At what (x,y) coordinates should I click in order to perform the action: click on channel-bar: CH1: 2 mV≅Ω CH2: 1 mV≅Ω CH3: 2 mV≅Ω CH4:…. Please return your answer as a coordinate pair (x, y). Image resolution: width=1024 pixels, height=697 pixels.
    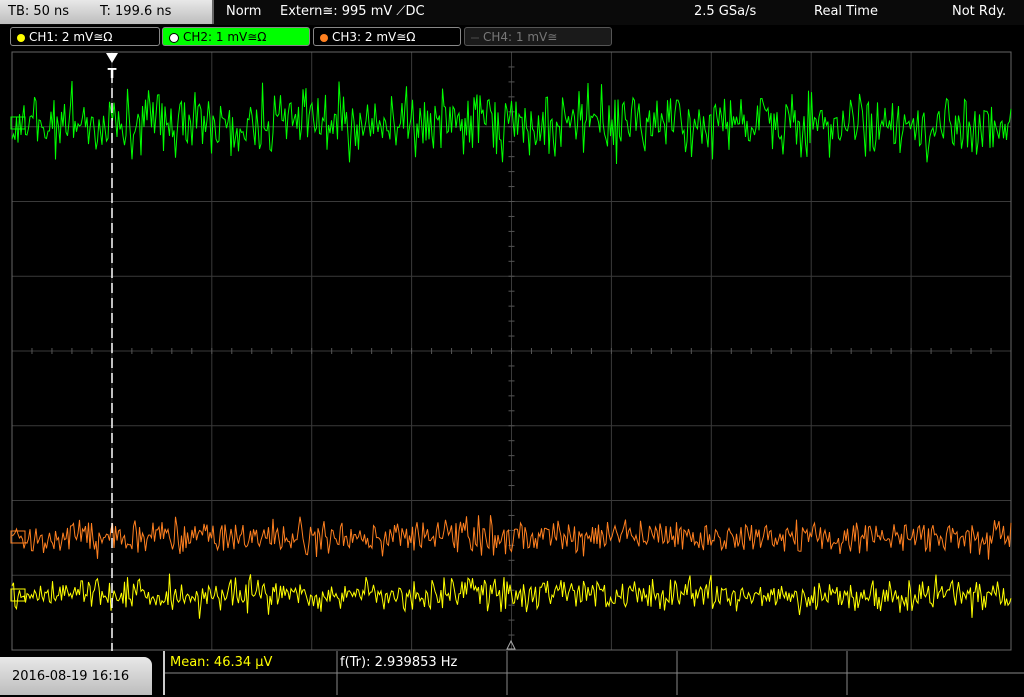
    Looking at the image, I should click on (512, 37).